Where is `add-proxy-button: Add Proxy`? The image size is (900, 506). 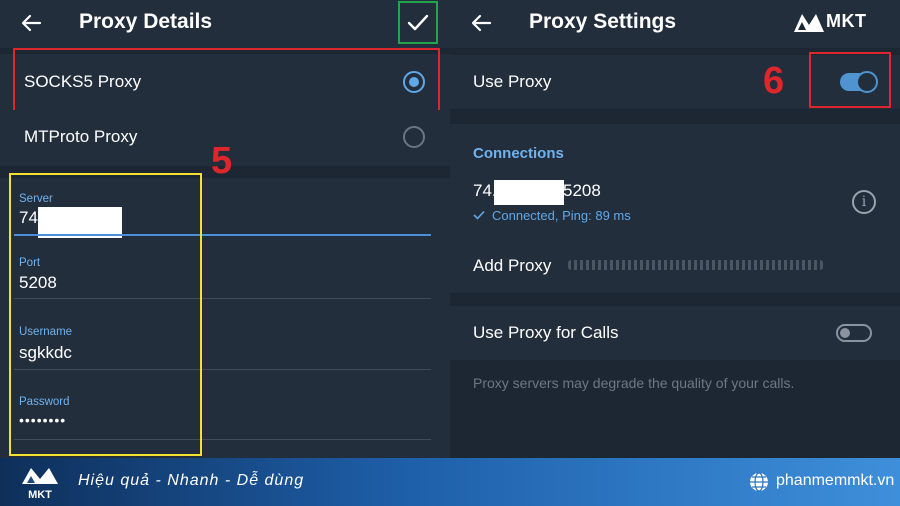
add-proxy-button: Add Proxy is located at coordinates (512, 266).